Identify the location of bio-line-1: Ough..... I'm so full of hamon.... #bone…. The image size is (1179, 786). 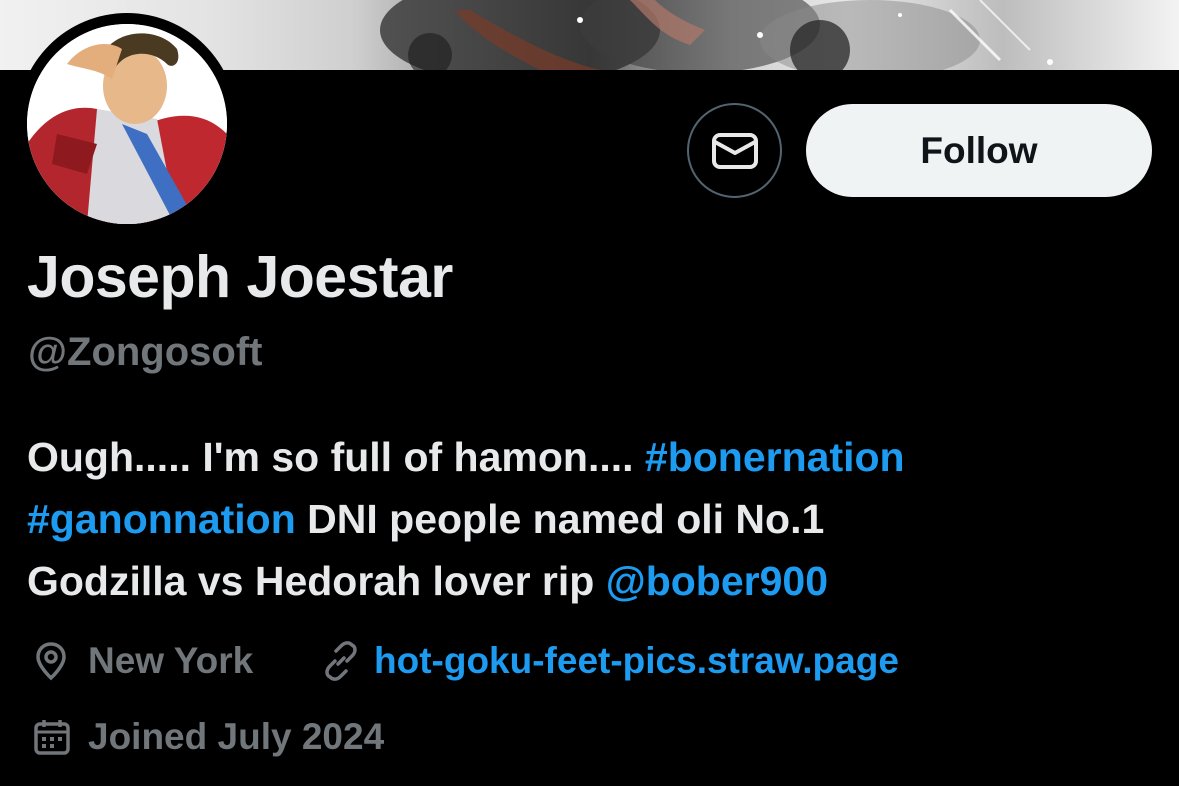
(587, 457).